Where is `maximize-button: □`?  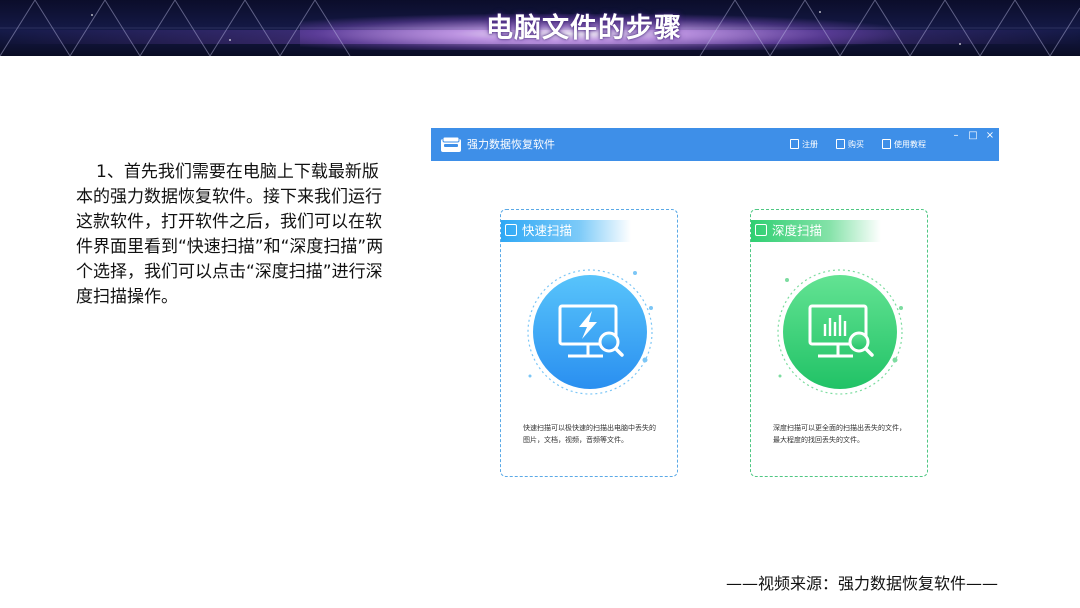 maximize-button: □ is located at coordinates (973, 136).